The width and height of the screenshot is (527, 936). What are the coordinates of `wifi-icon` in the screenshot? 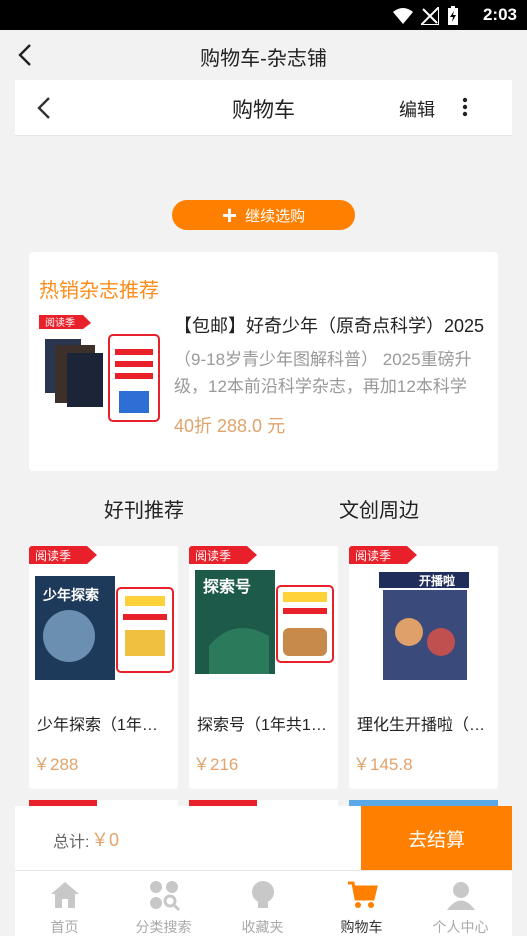 It's located at (403, 16).